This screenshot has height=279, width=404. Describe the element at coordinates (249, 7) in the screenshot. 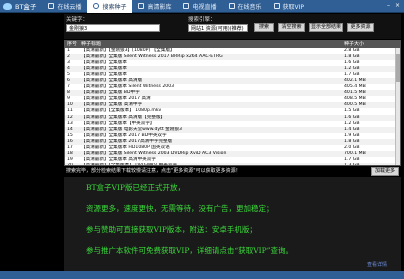

I see `tab-label: 在线音乐` at that location.